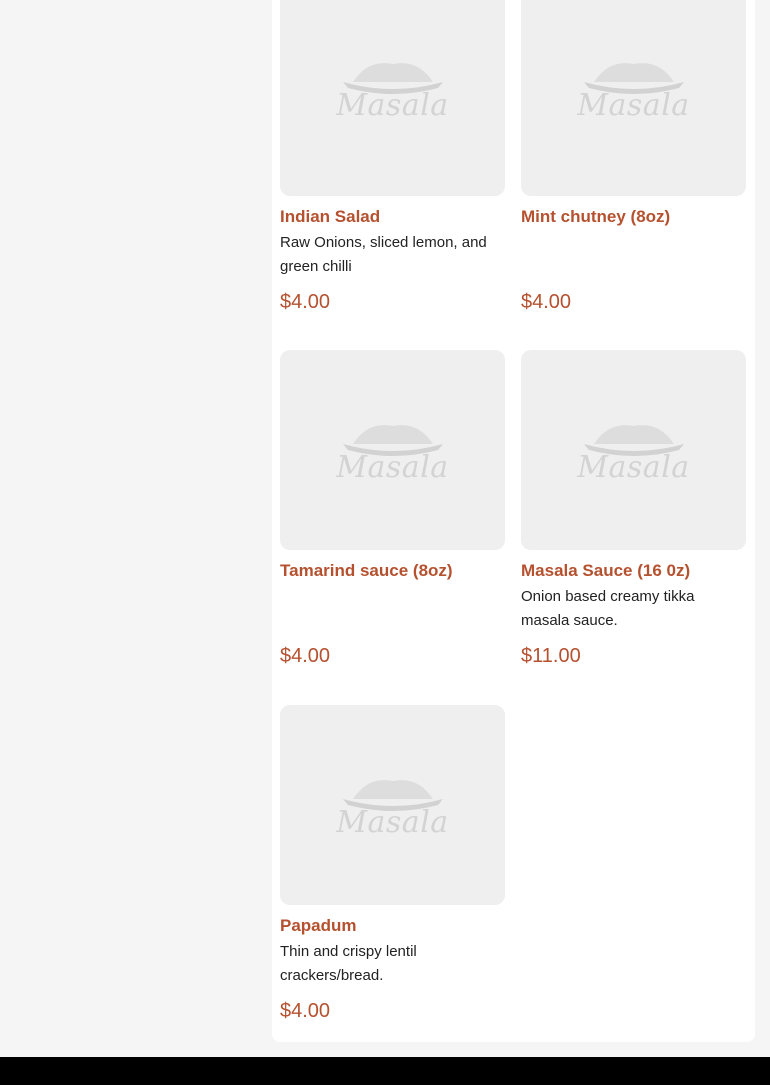 This screenshot has height=1085, width=770. Describe the element at coordinates (385, 1071) in the screenshot. I see `footer-bar` at that location.